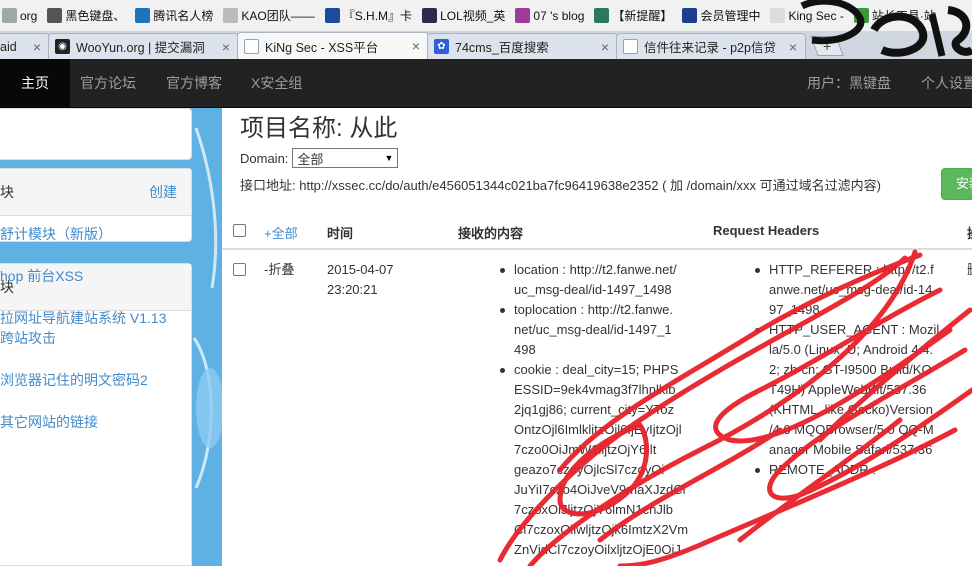 This screenshot has height=566, width=972. I want to click on list-item-line: 2jq1gj86; current_city=YToz, so click(594, 409).